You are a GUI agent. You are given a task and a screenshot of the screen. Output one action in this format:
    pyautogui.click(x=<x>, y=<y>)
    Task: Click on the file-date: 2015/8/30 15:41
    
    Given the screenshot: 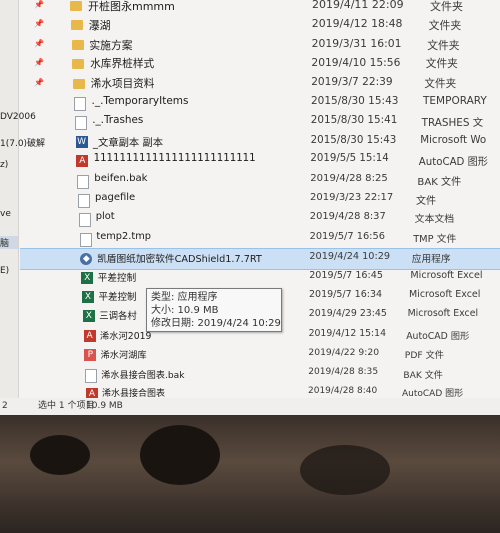 What is the action you would take?
    pyautogui.click(x=354, y=120)
    